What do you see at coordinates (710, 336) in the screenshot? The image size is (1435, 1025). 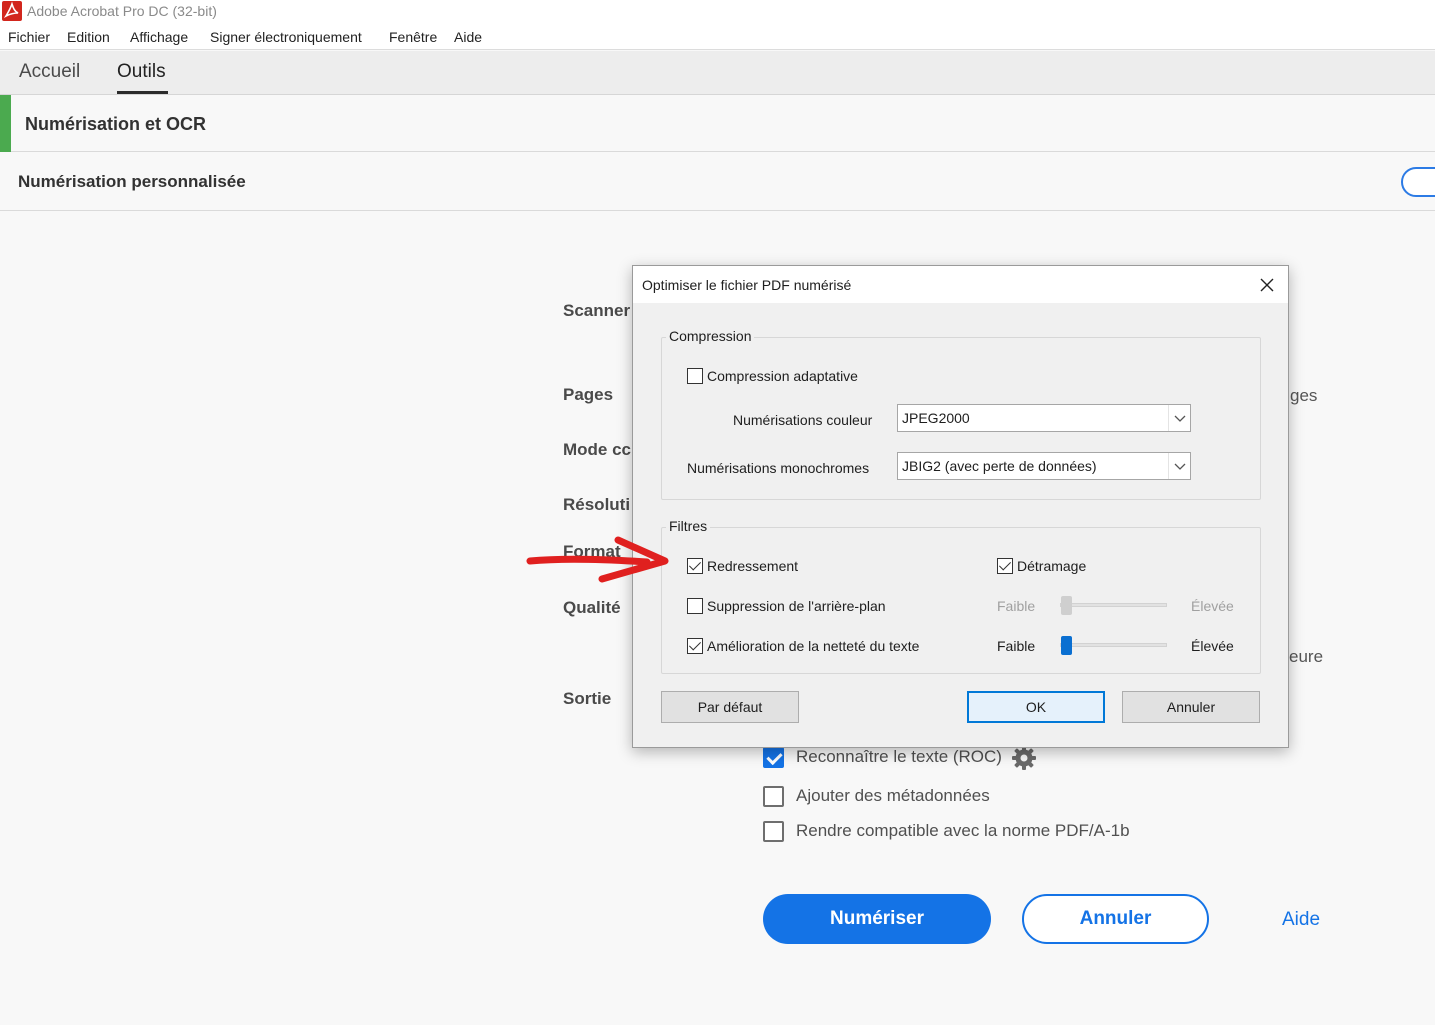 I see `compression-legend: Compression` at bounding box center [710, 336].